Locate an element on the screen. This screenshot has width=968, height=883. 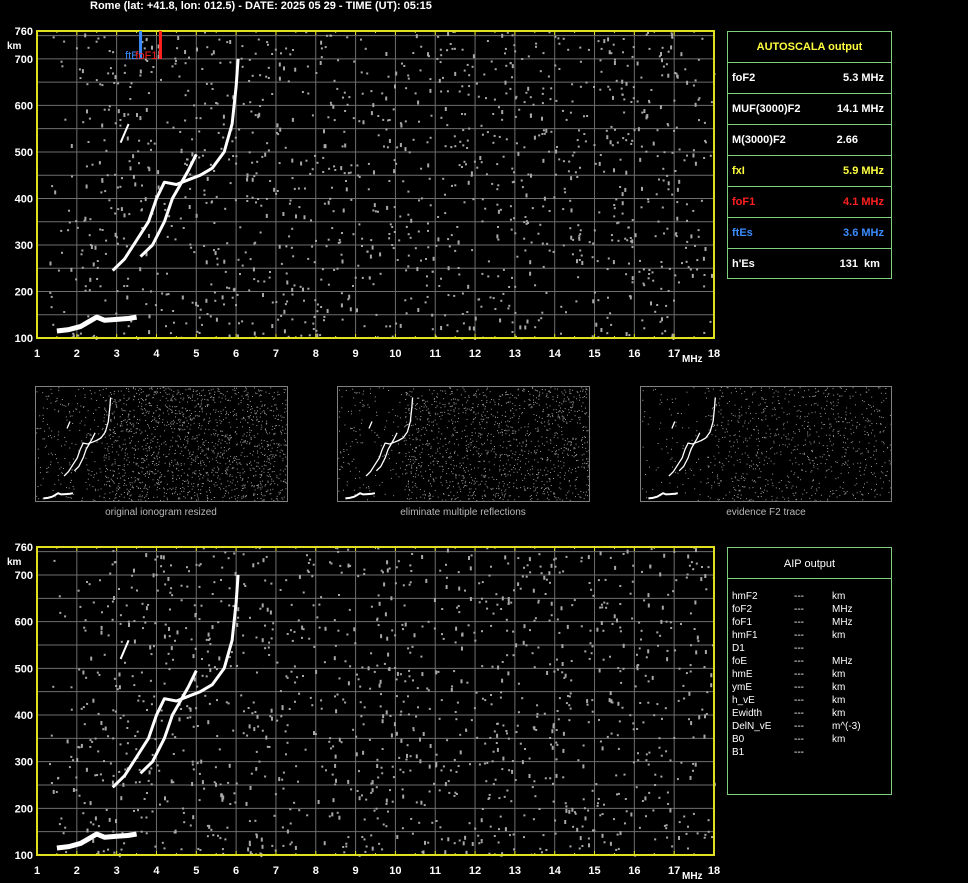
aip-name: hmF1 is located at coordinates (745, 635).